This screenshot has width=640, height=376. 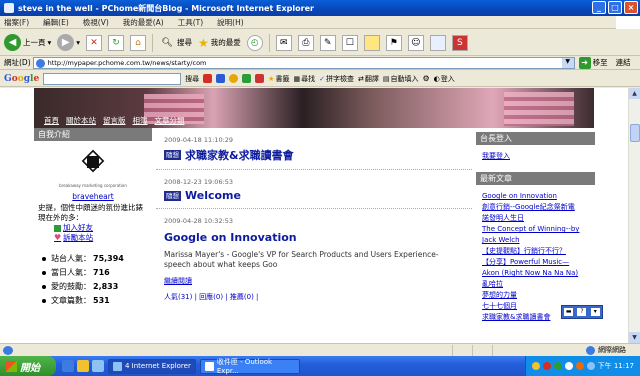 I want to click on follow-label: 訴勵本站, so click(x=78, y=237).